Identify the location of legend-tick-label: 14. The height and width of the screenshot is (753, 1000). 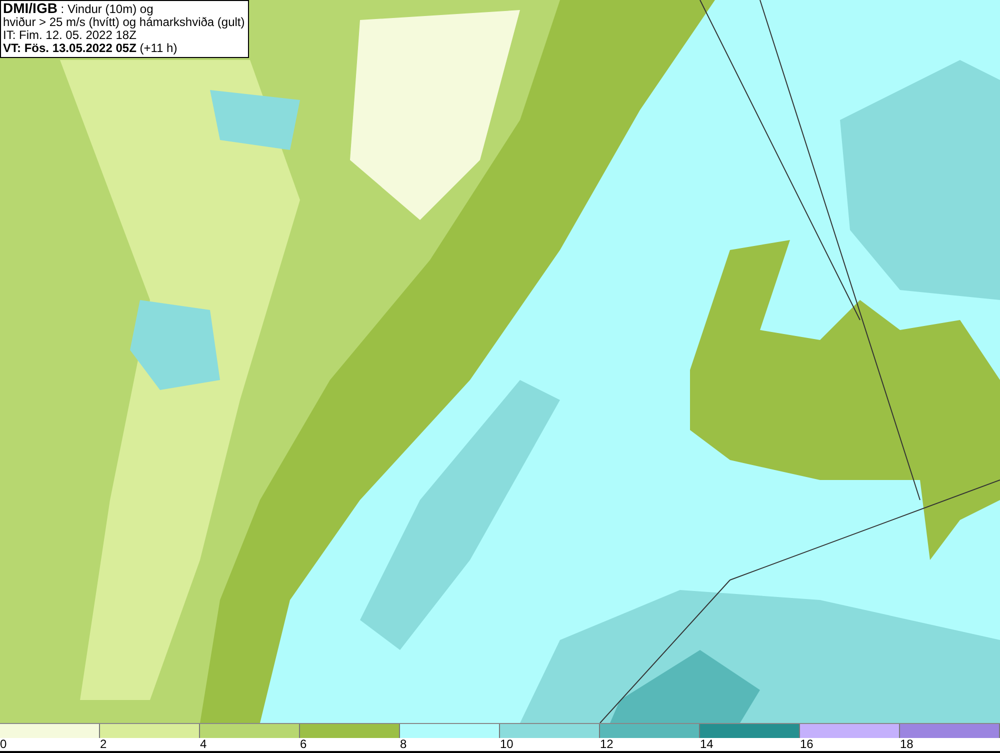
(707, 744).